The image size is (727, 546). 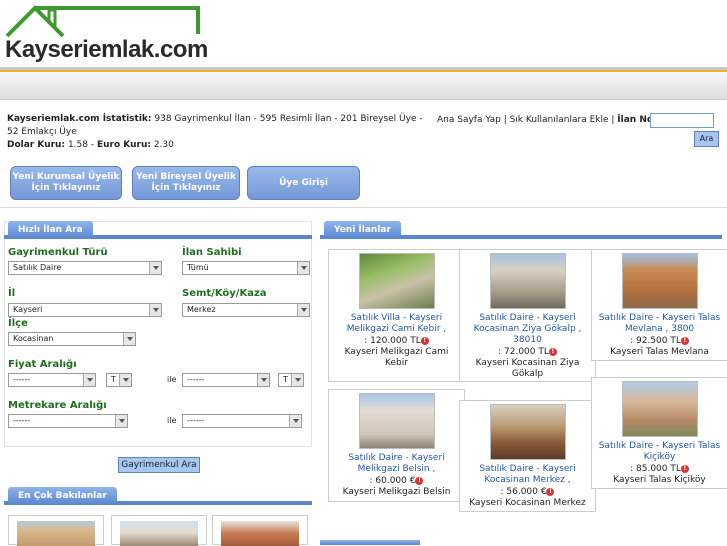 I want to click on most-viewed-title: En Çok Bakılanlar, so click(x=62, y=496).